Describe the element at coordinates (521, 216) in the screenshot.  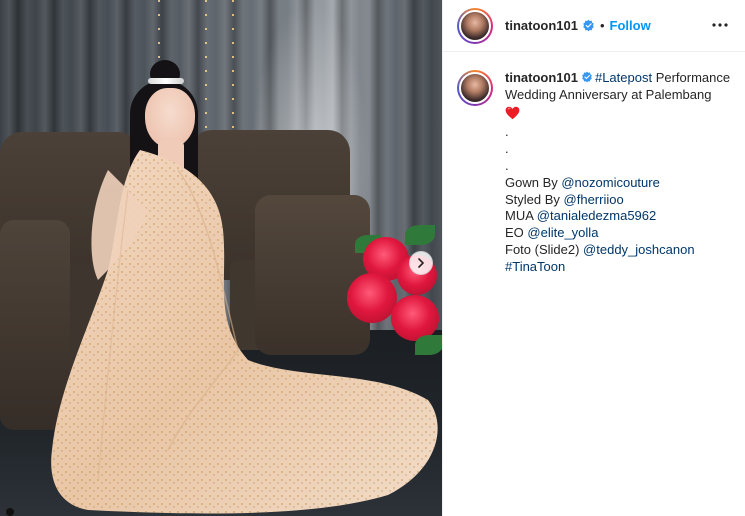
I see `mua-label: MUA` at that location.